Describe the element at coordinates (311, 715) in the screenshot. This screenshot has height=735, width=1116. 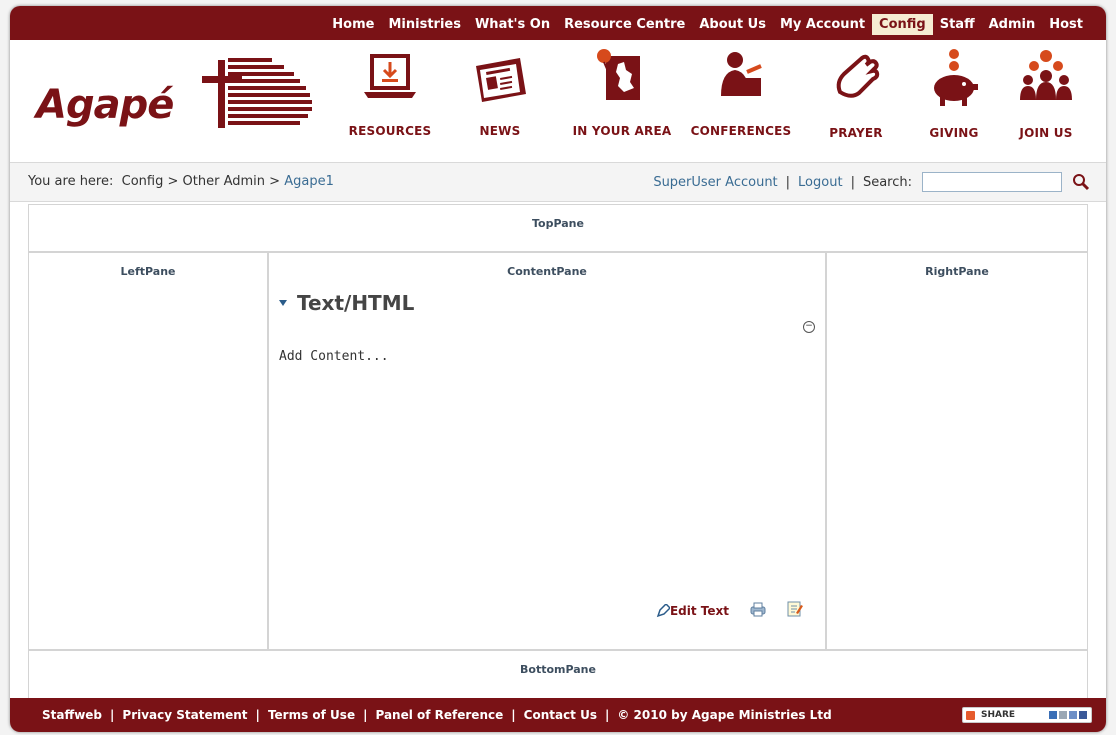
I see `footer-link-terms: Terms of Use` at that location.